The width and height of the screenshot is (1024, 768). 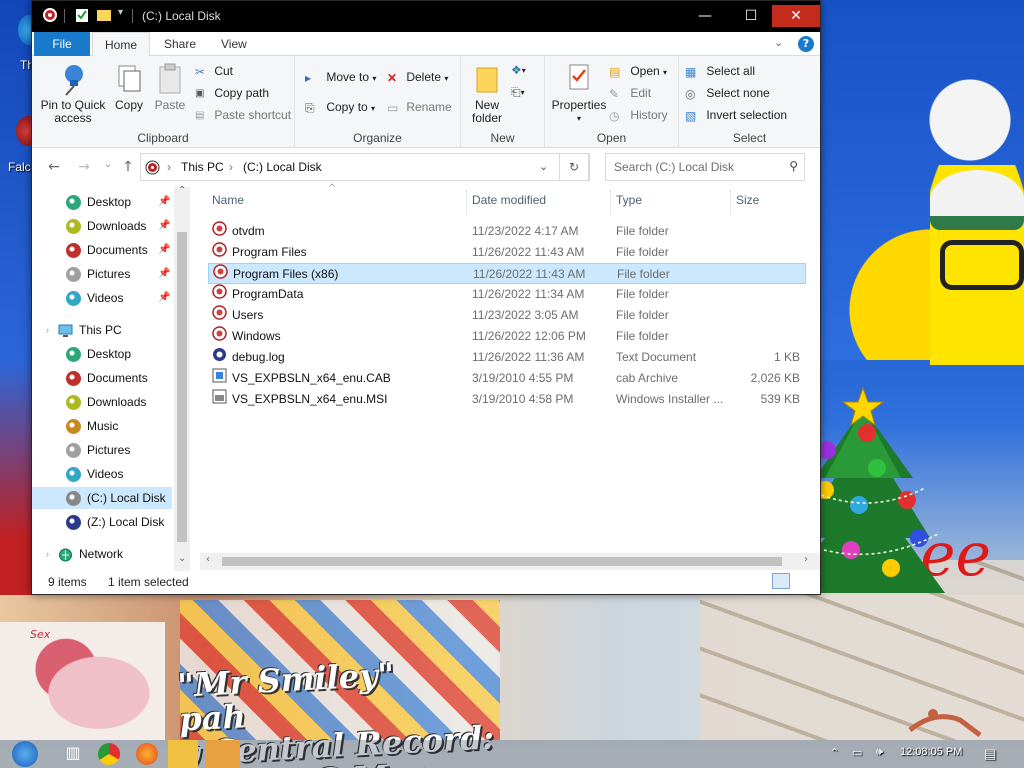 I want to click on up-button: ↑, so click(x=128, y=168).